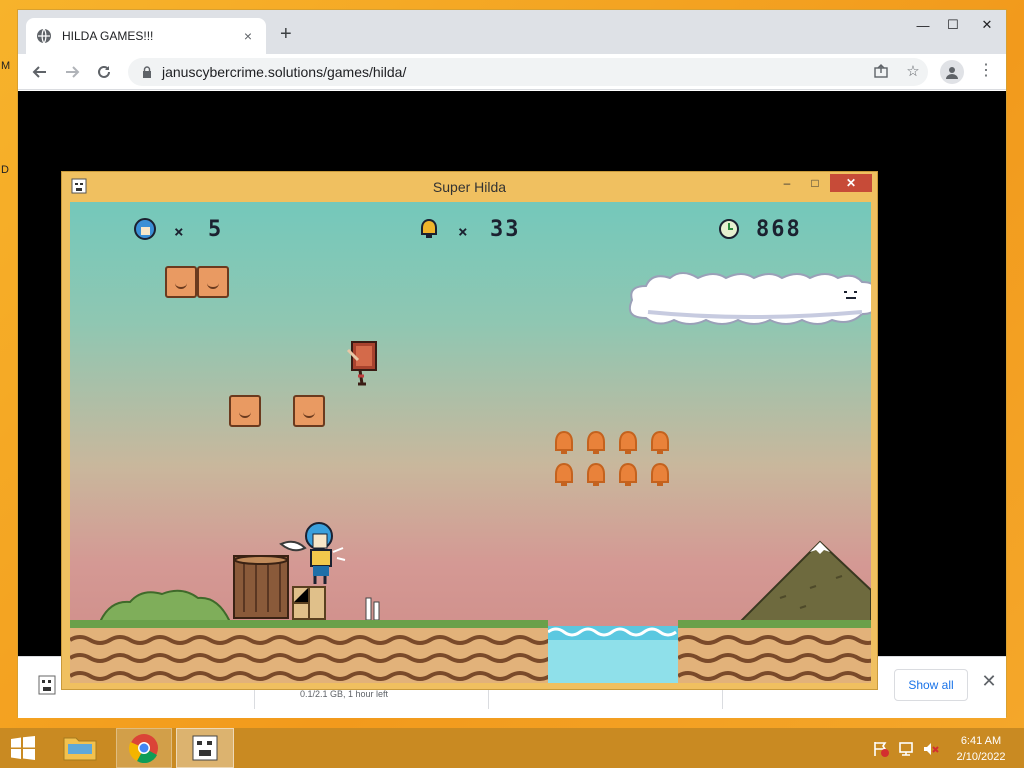 This screenshot has width=1024, height=768. Describe the element at coordinates (372, 609) in the screenshot. I see `fence-post` at that location.